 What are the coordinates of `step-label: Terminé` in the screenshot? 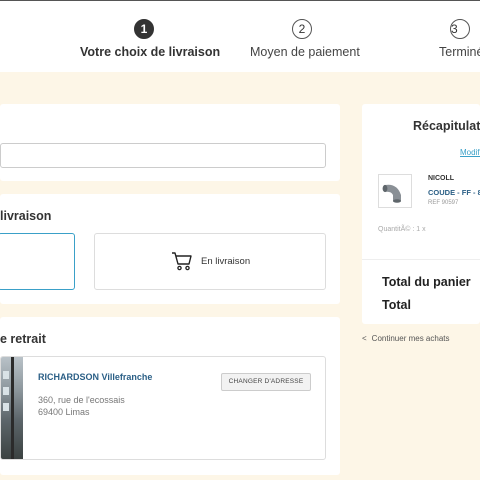 It's located at (459, 52).